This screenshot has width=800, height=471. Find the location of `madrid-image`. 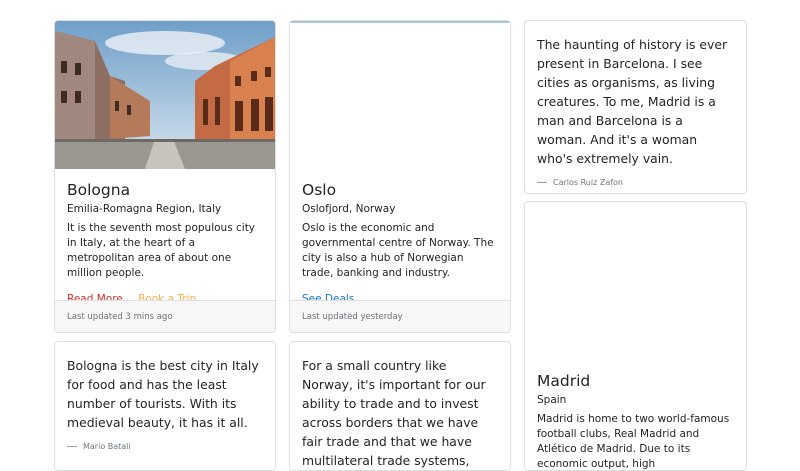

madrid-image is located at coordinates (635, 281).